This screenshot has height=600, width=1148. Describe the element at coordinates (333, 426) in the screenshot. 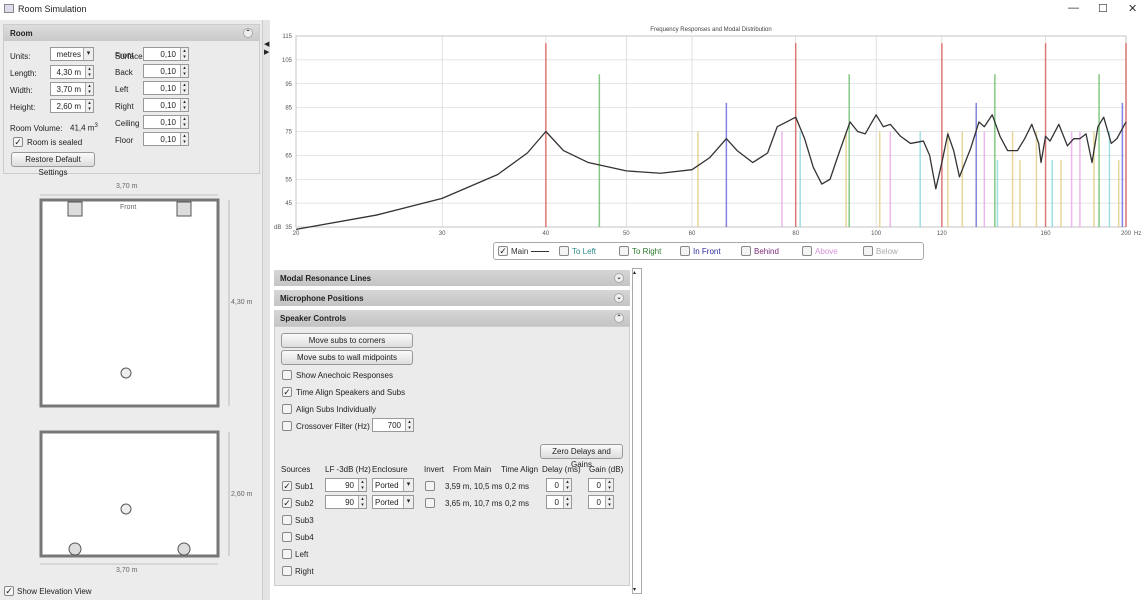

I see `crossover-label: Crossover Filter (Hz)` at that location.